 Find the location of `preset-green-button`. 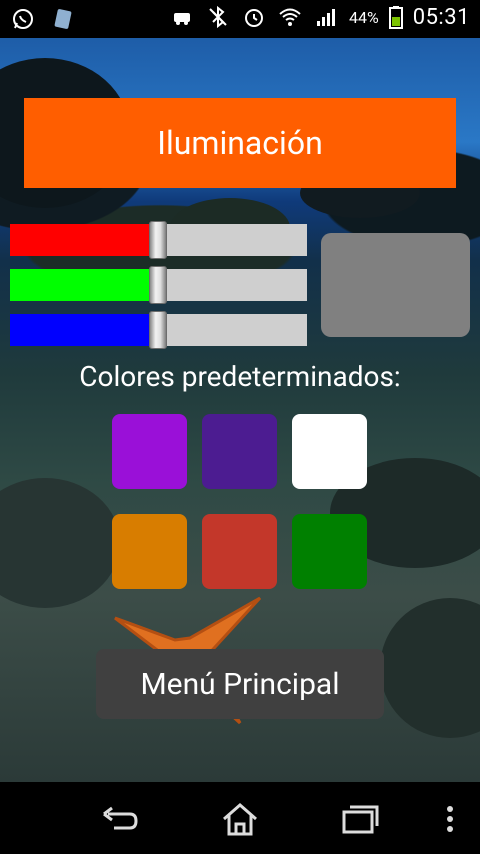

preset-green-button is located at coordinates (329, 551).